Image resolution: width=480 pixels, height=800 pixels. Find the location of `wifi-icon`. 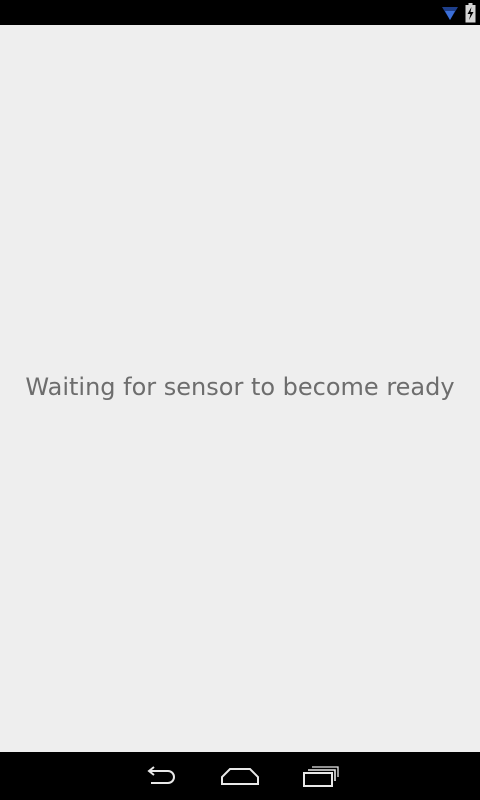

wifi-icon is located at coordinates (450, 13).